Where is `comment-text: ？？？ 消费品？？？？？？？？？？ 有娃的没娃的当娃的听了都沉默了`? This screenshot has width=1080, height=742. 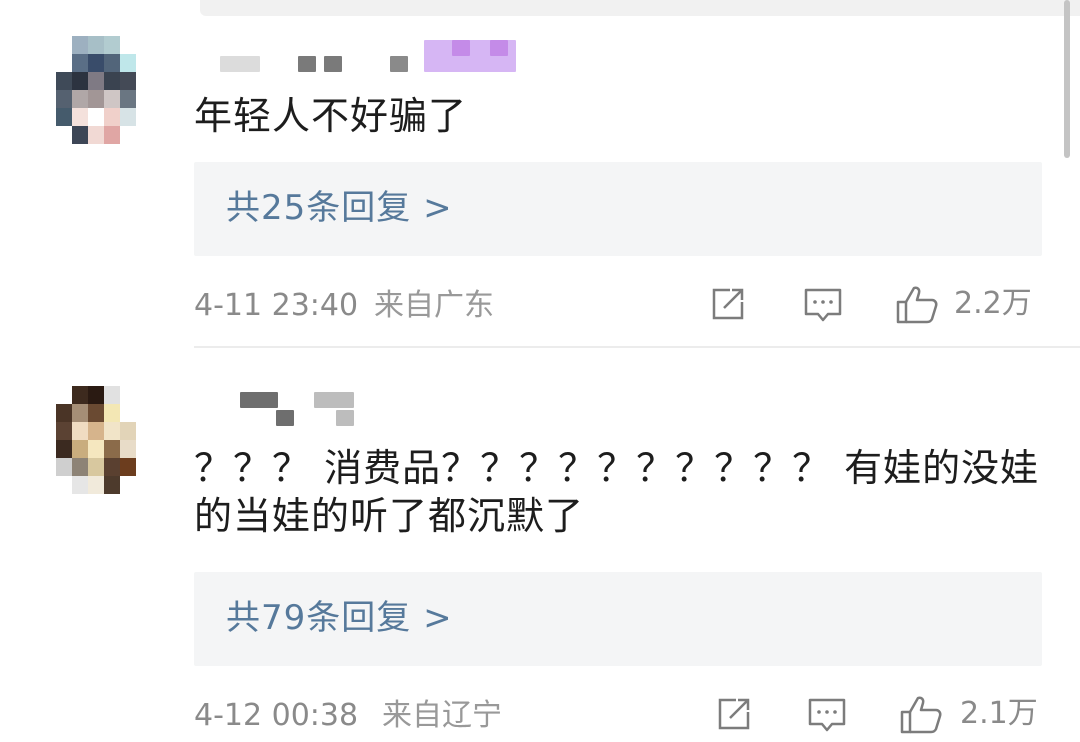
comment-text: ？？？ 消费品？？？？？？？？？？ 有娃的没娃的当娃的听了都沉默了 is located at coordinates (617, 492).